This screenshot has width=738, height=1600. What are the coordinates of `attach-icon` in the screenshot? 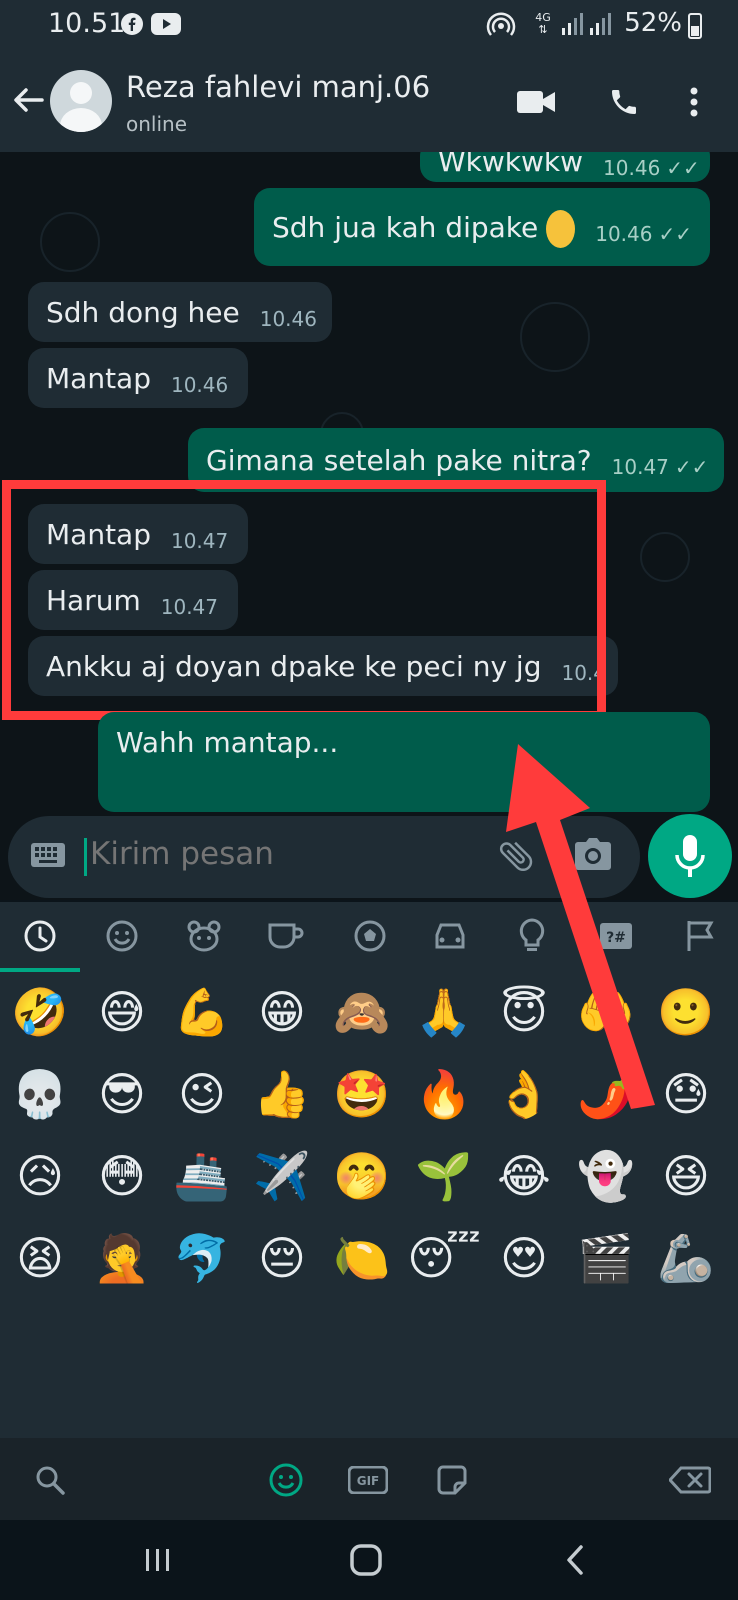 It's located at (516, 856).